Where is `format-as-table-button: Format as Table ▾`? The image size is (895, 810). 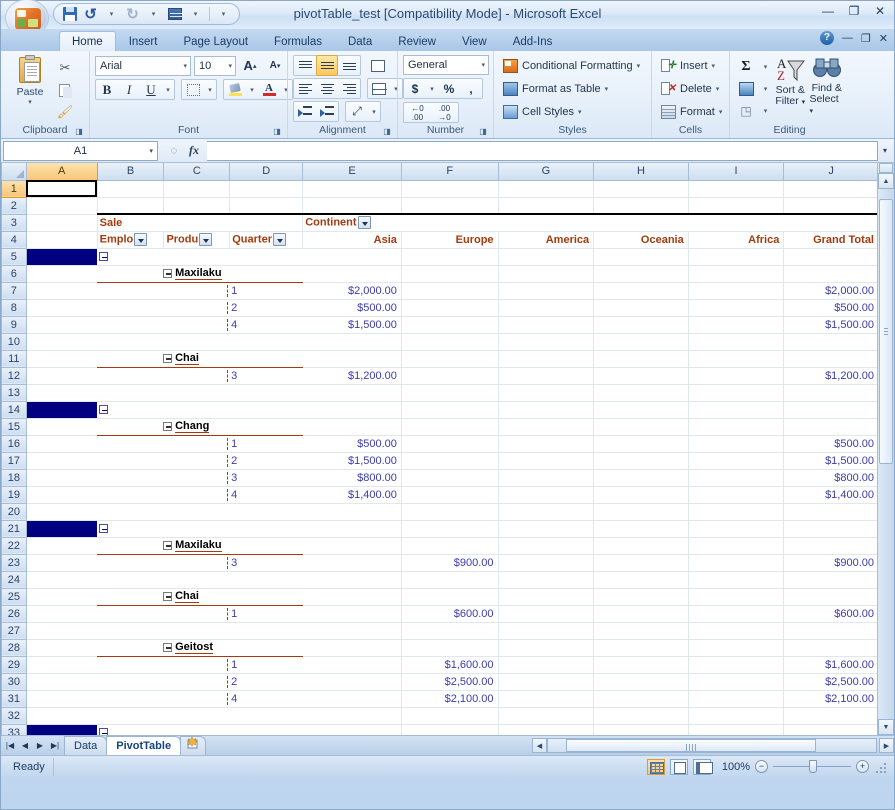
format-as-table-button: Format as Table ▾ is located at coordinates (555, 88).